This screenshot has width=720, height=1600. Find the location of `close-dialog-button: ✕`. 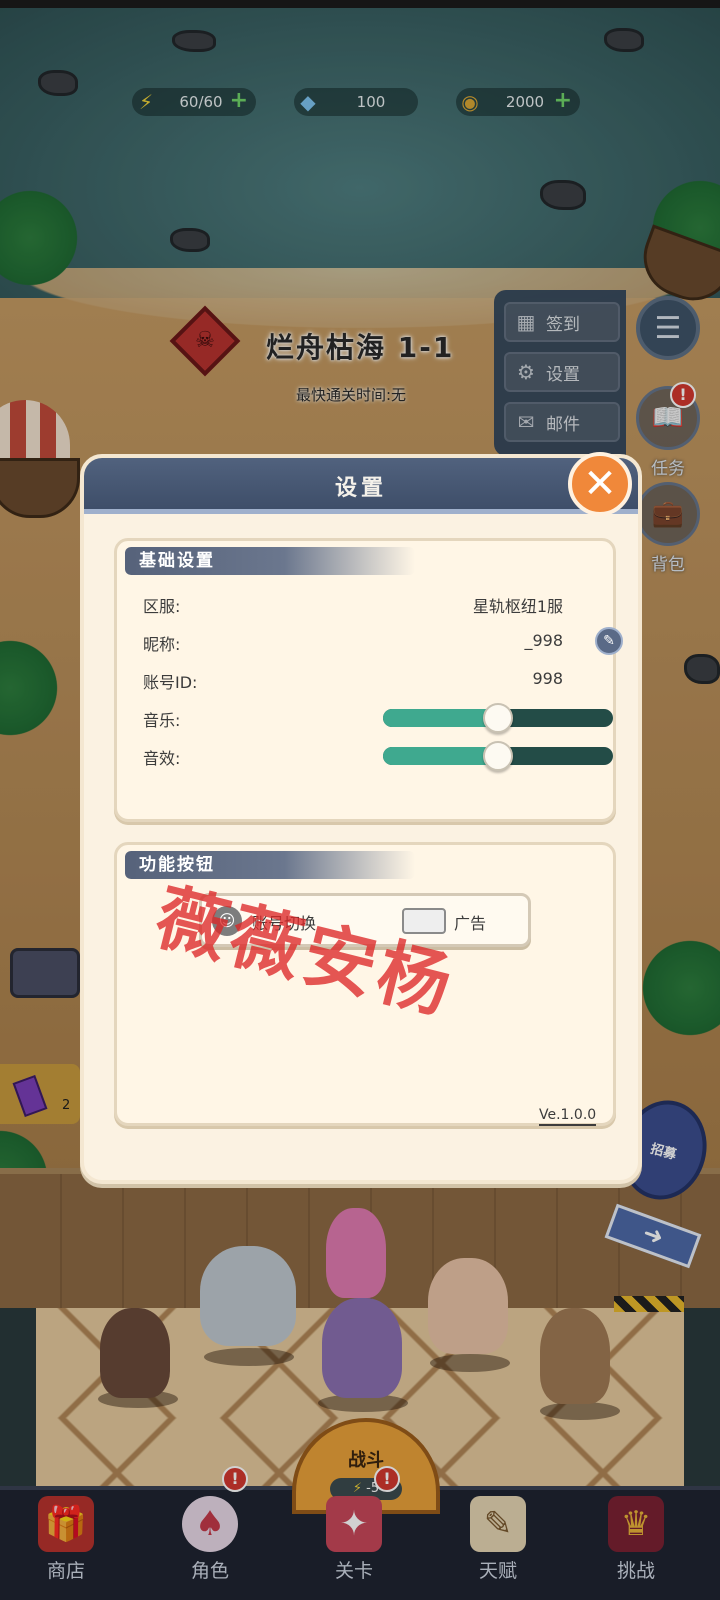

close-dialog-button: ✕ is located at coordinates (600, 484).